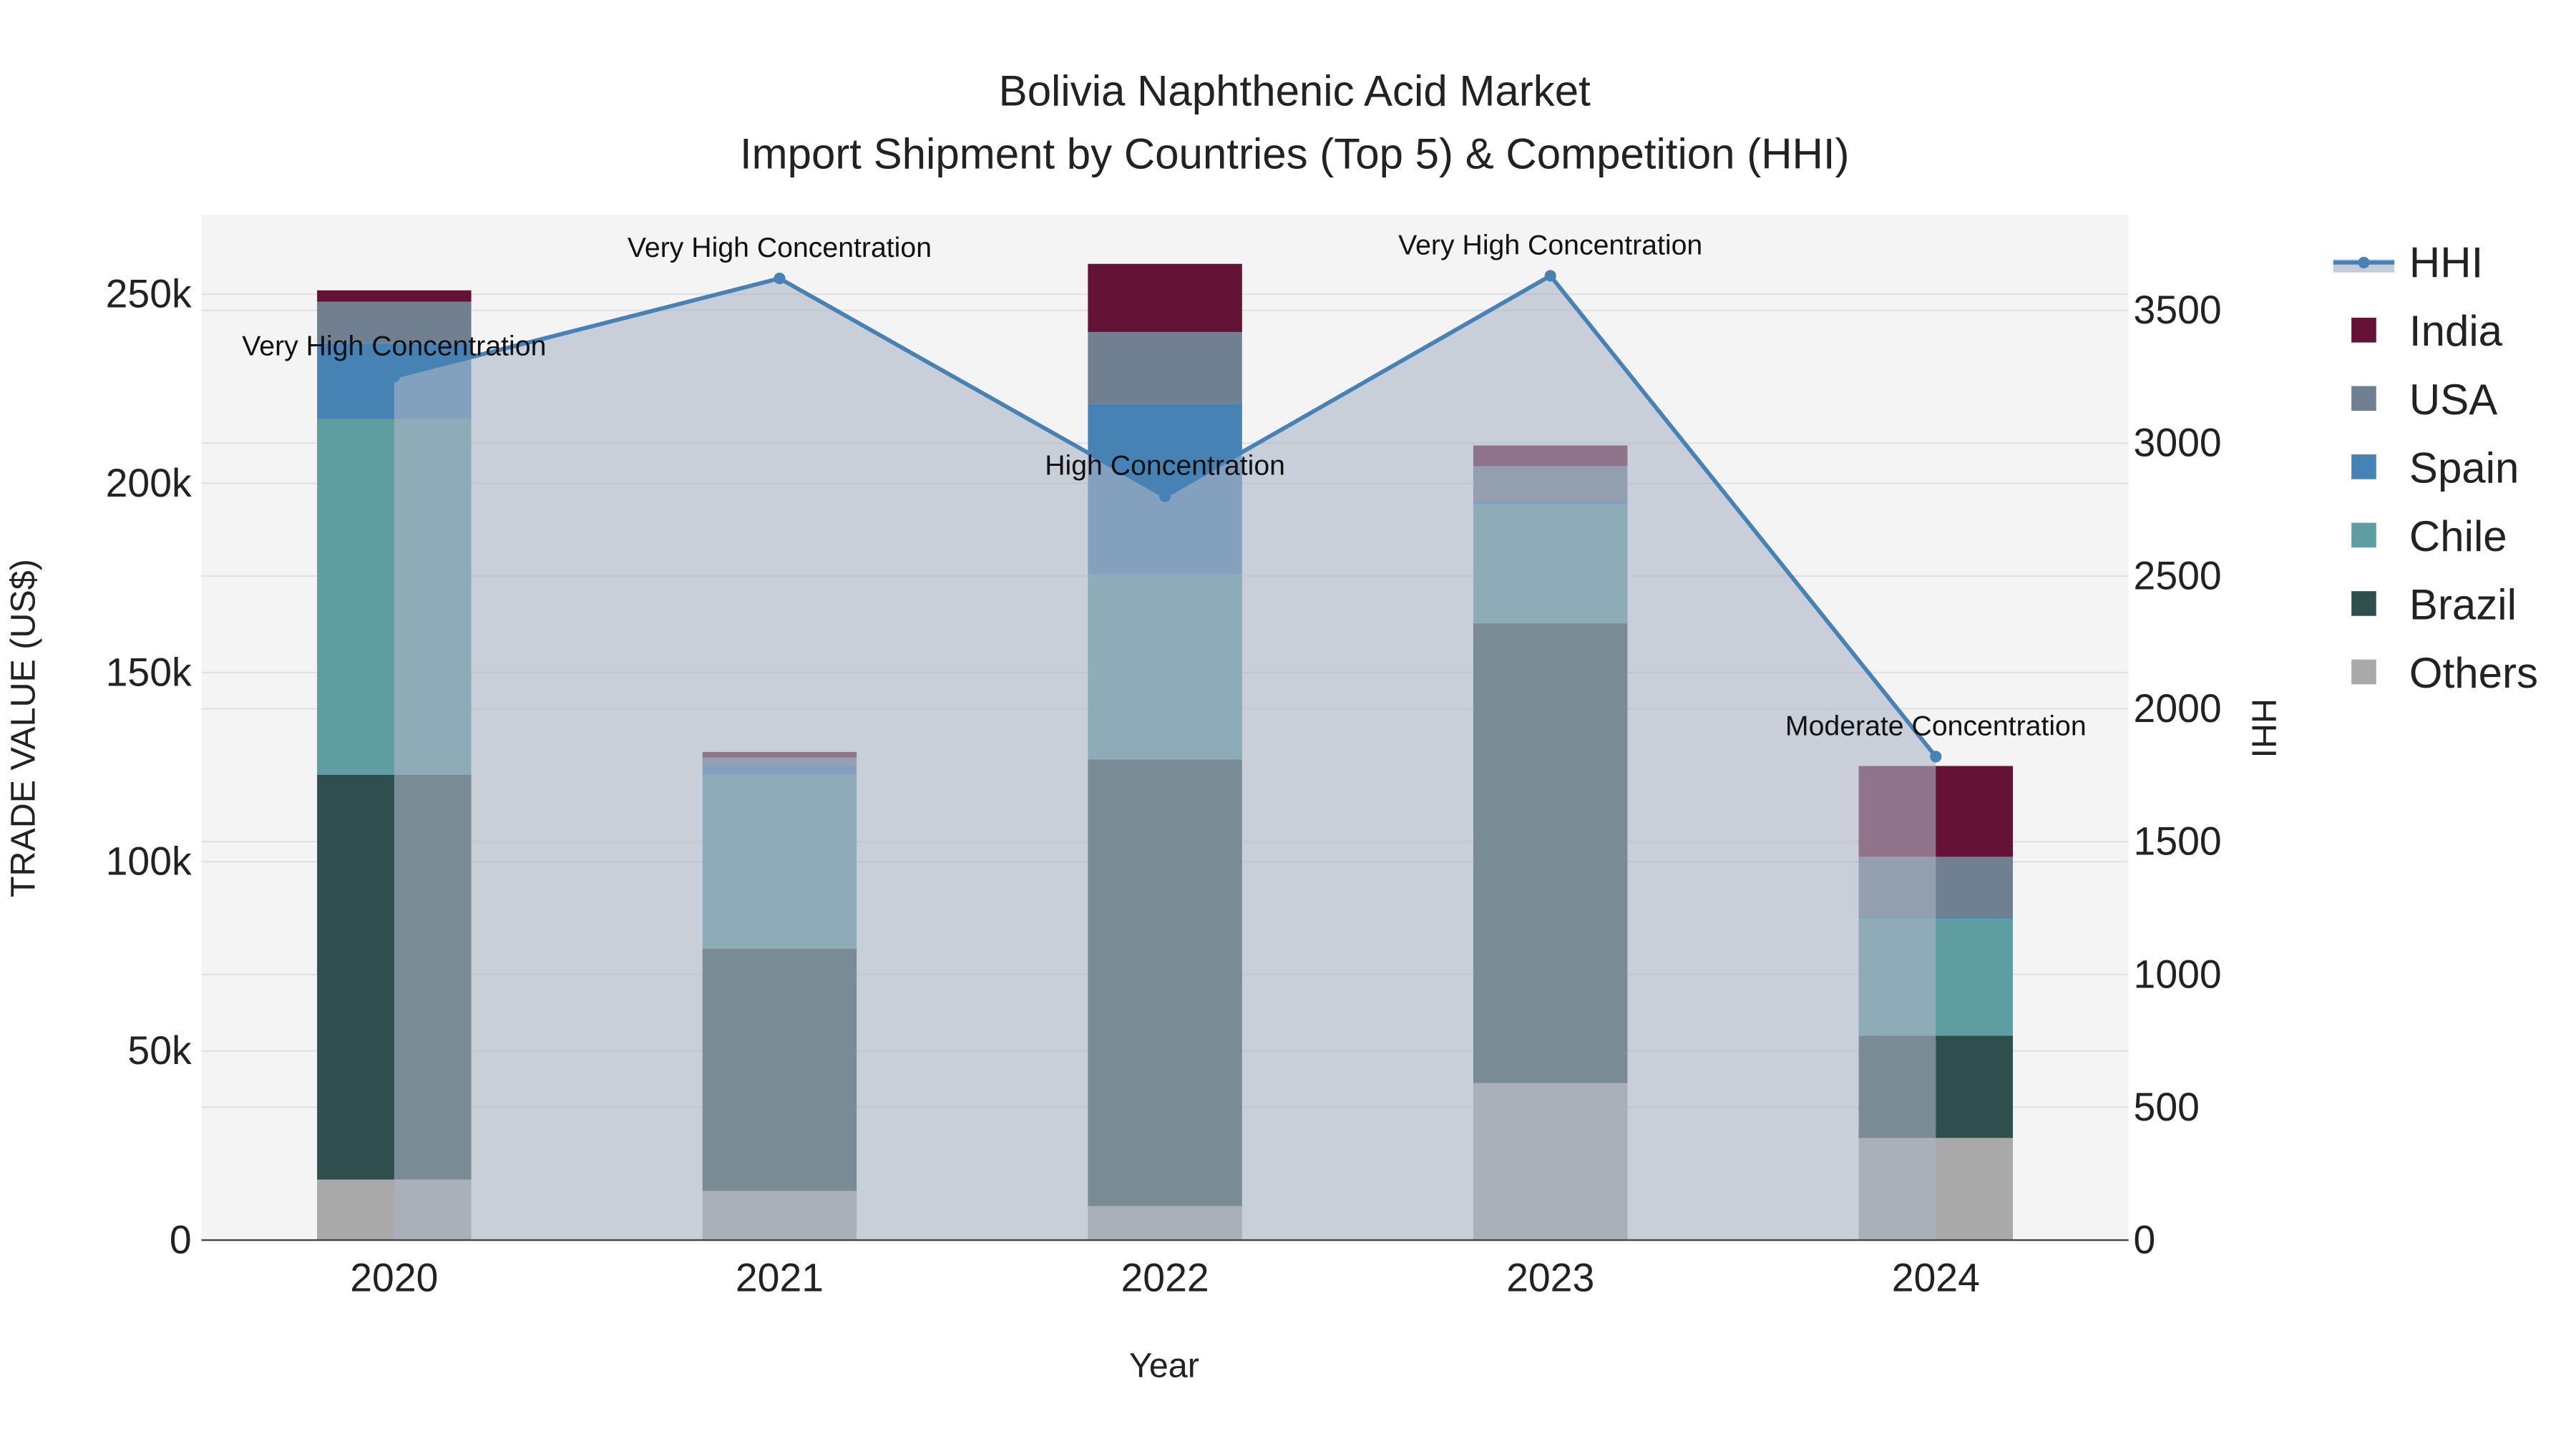 Image resolution: width=2576 pixels, height=1449 pixels. What do you see at coordinates (2446, 263) in the screenshot?
I see `legend-label-hhi: HHI` at bounding box center [2446, 263].